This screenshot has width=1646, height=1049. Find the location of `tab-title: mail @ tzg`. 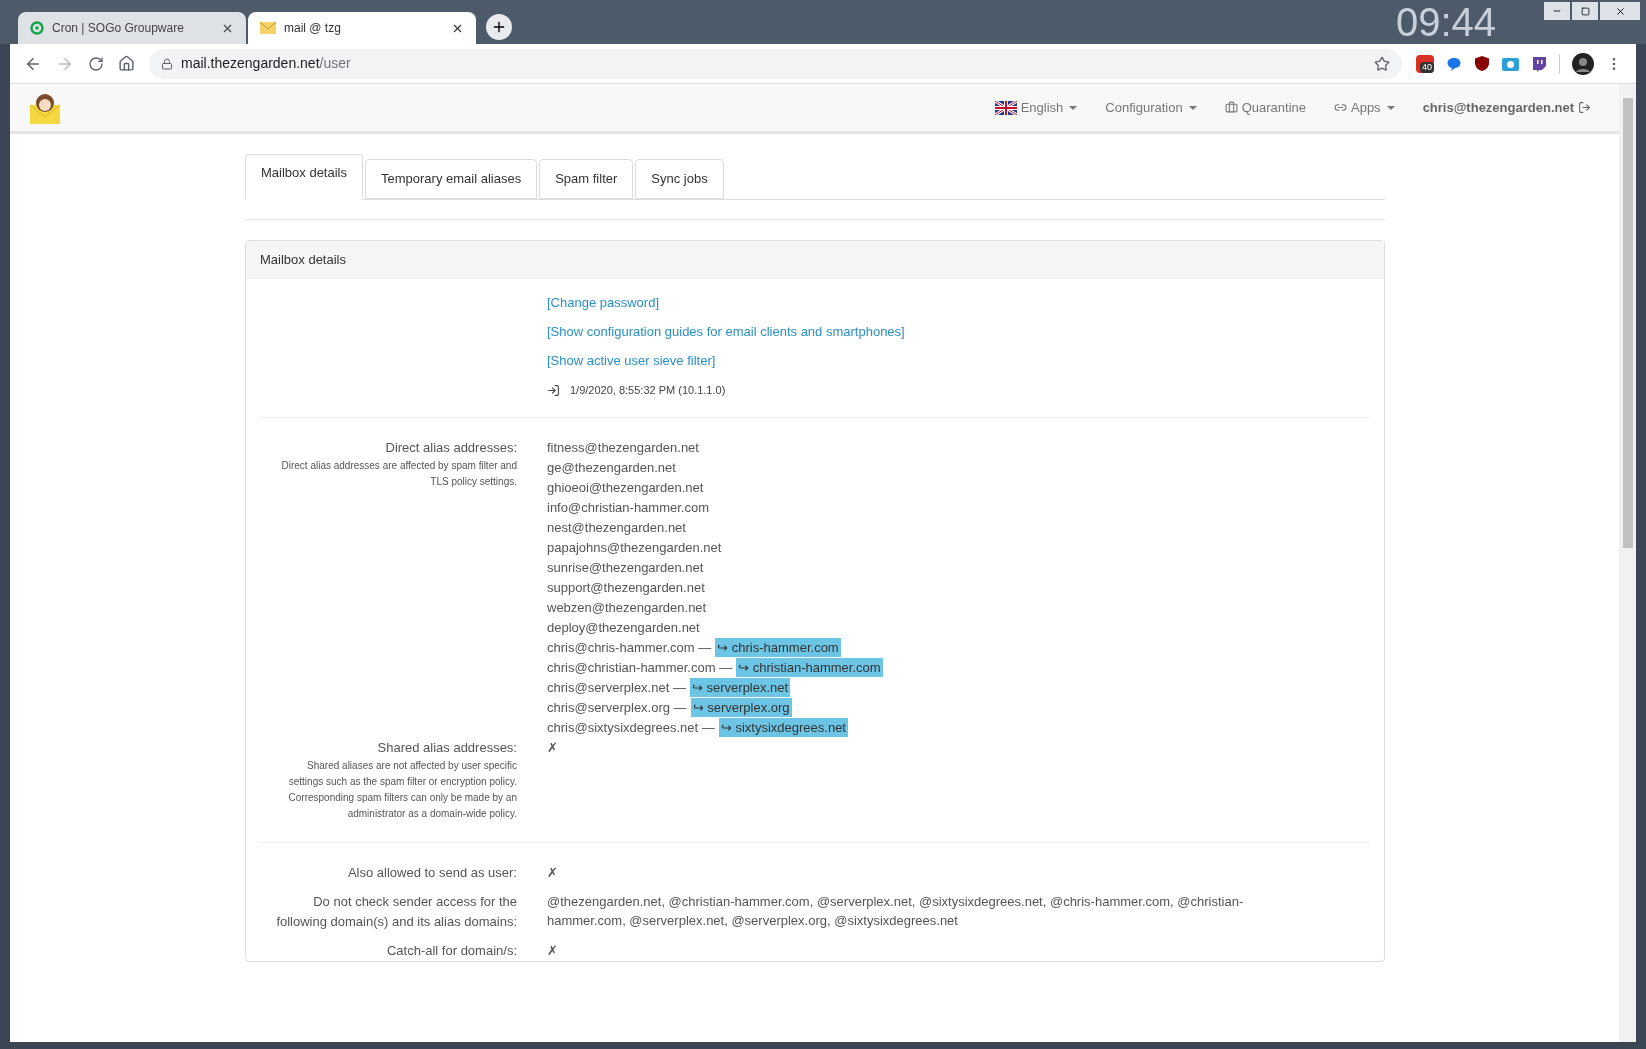

tab-title: mail @ tzg is located at coordinates (313, 28).